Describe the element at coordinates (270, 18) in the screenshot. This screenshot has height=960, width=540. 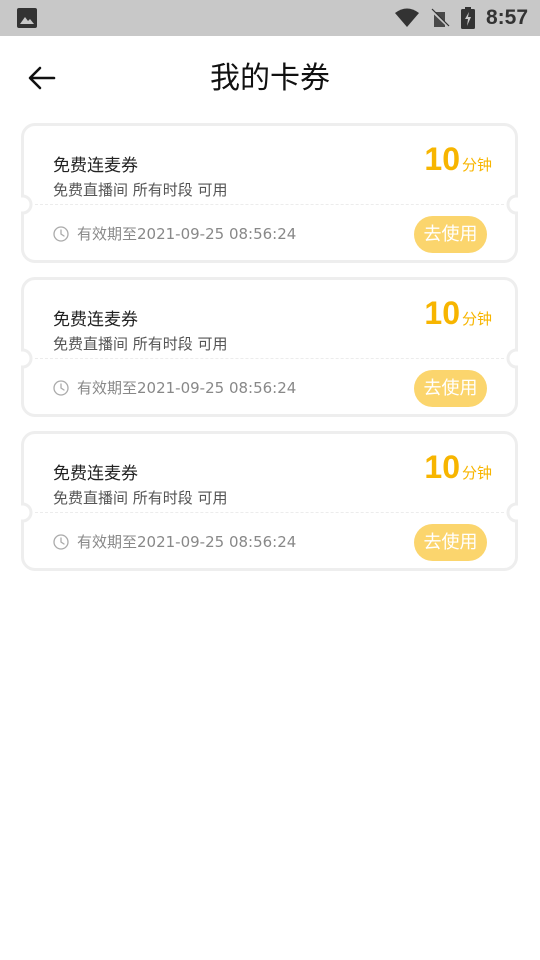
I see `status-bar: 8:57` at that location.